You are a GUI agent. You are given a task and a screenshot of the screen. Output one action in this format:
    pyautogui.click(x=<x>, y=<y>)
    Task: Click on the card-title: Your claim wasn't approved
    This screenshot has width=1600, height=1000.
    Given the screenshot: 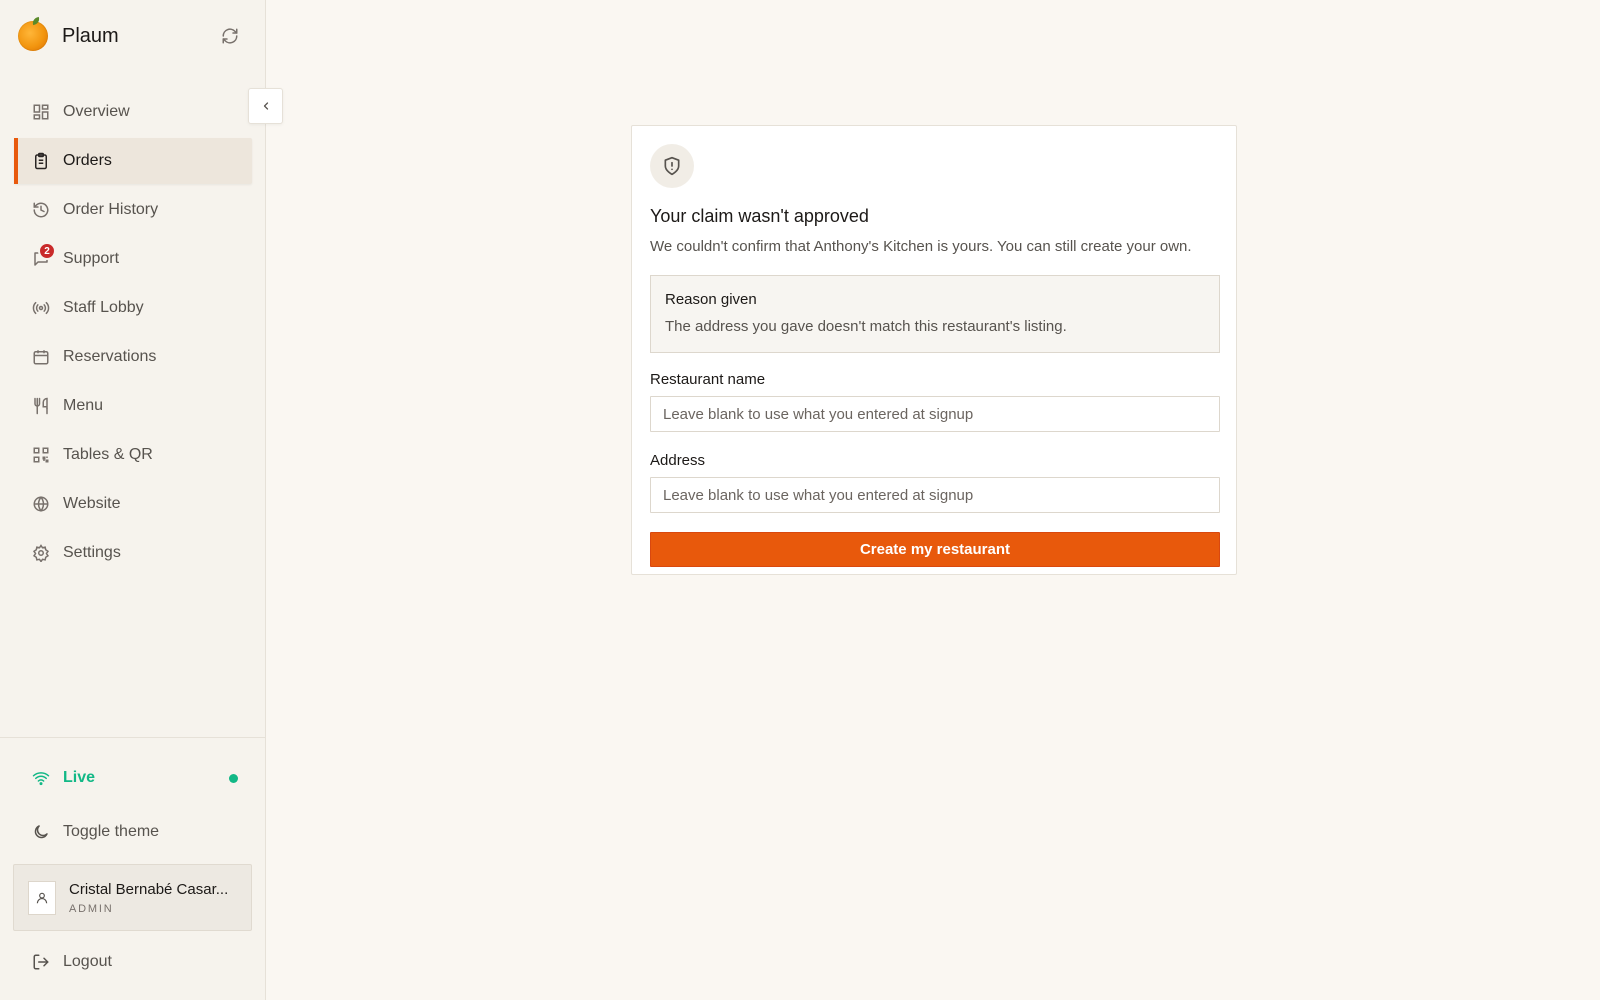 What is the action you would take?
    pyautogui.click(x=759, y=216)
    